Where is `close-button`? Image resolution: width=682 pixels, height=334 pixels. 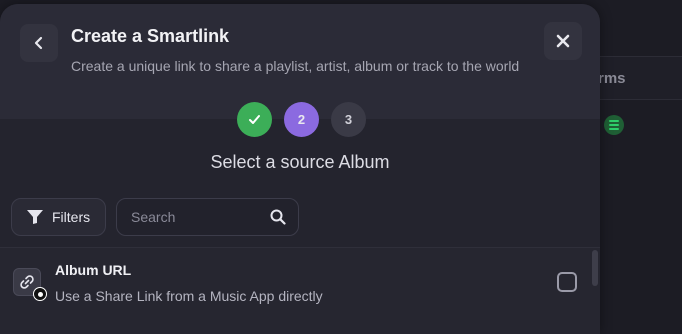
close-button is located at coordinates (563, 41).